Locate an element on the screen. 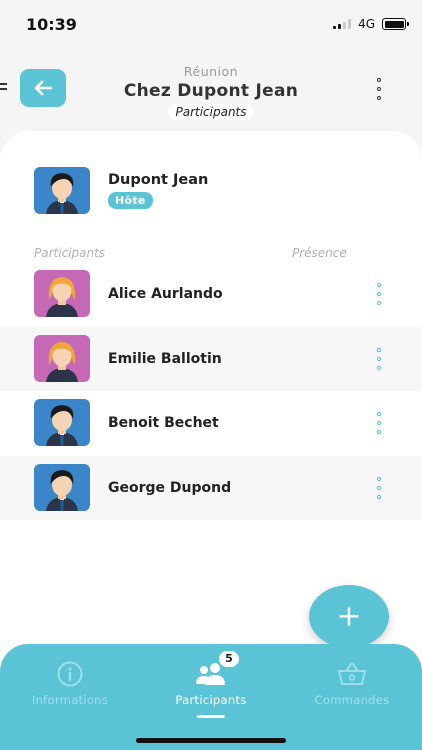 Image resolution: width=422 pixels, height=750 pixels. list-item: Alice Aurlando is located at coordinates (211, 294).